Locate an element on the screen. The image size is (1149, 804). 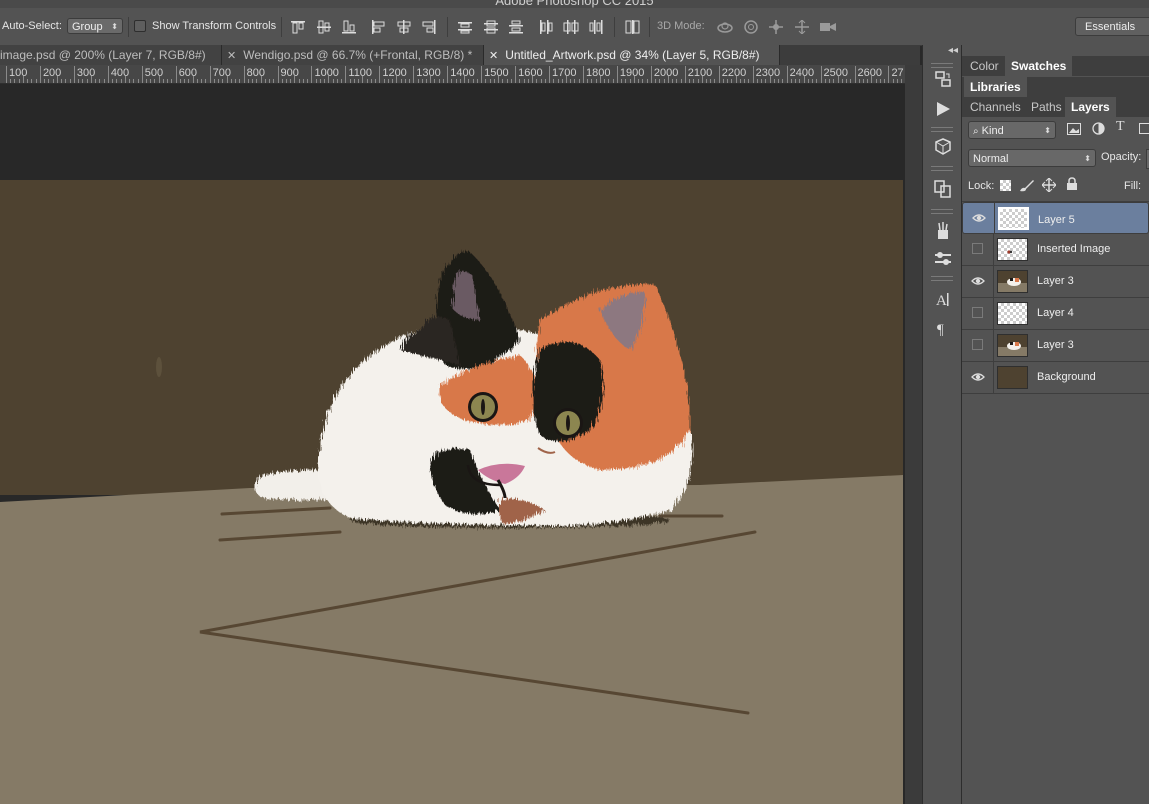
align-hcenter-icon is located at coordinates (404, 27).